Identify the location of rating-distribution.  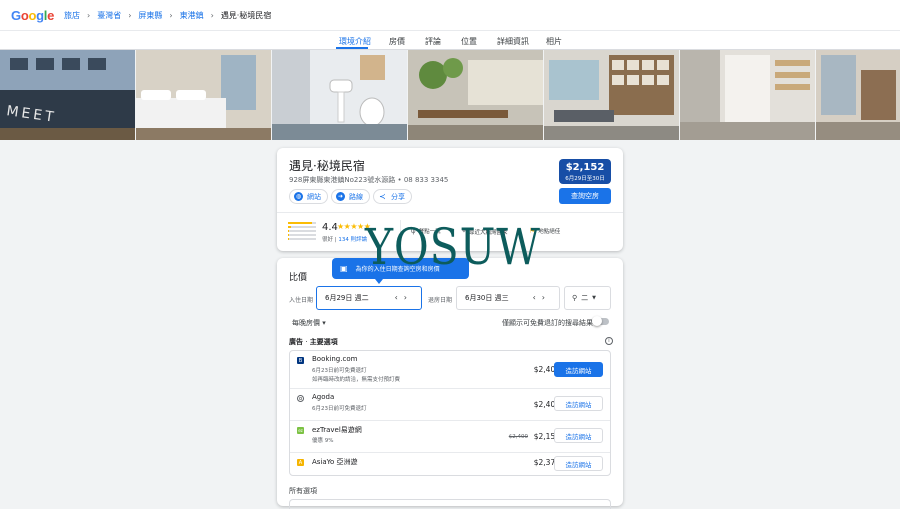
(302, 232).